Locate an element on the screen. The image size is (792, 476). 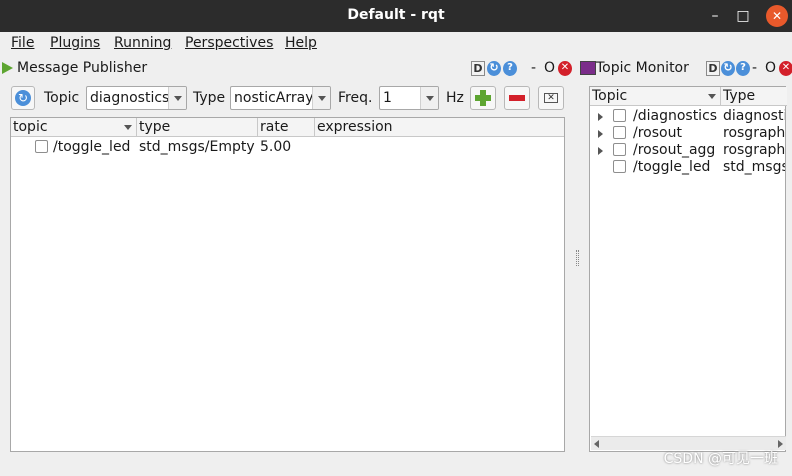
tree-topic: /toggle_led is located at coordinates (672, 167).